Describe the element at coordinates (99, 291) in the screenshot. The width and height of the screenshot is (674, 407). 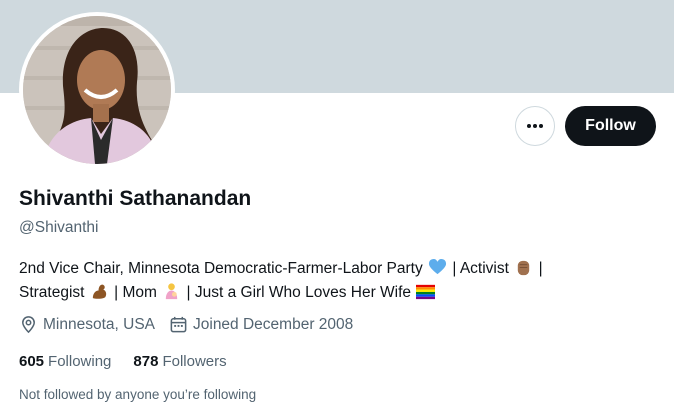
I see `flexed-biceps-emoji` at that location.